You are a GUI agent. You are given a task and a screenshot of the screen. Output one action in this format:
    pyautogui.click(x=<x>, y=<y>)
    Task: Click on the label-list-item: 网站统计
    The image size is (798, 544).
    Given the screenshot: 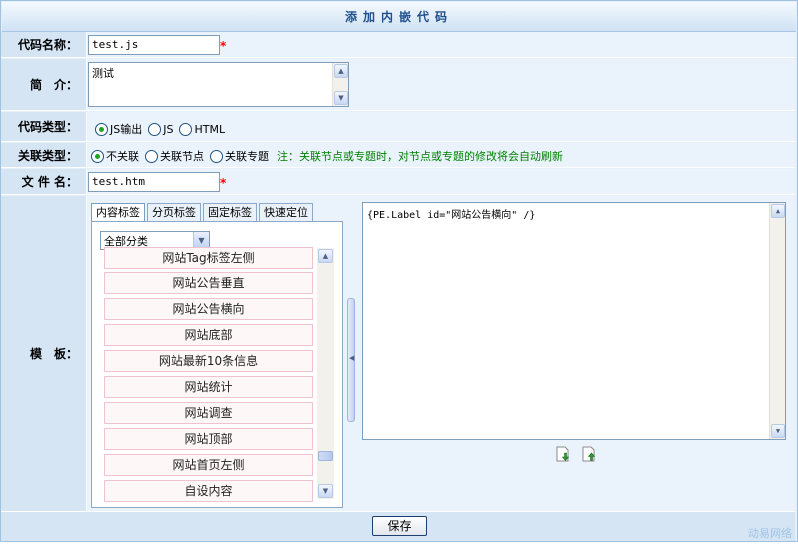 What is the action you would take?
    pyautogui.click(x=208, y=387)
    